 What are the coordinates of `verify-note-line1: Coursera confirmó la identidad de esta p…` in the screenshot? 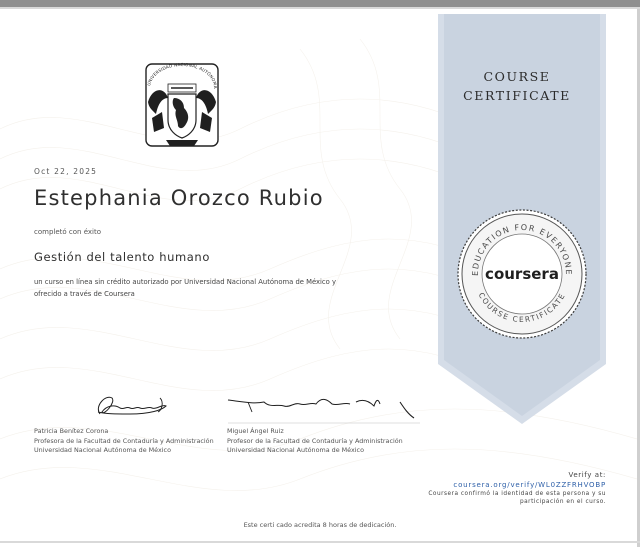 It's located at (517, 494).